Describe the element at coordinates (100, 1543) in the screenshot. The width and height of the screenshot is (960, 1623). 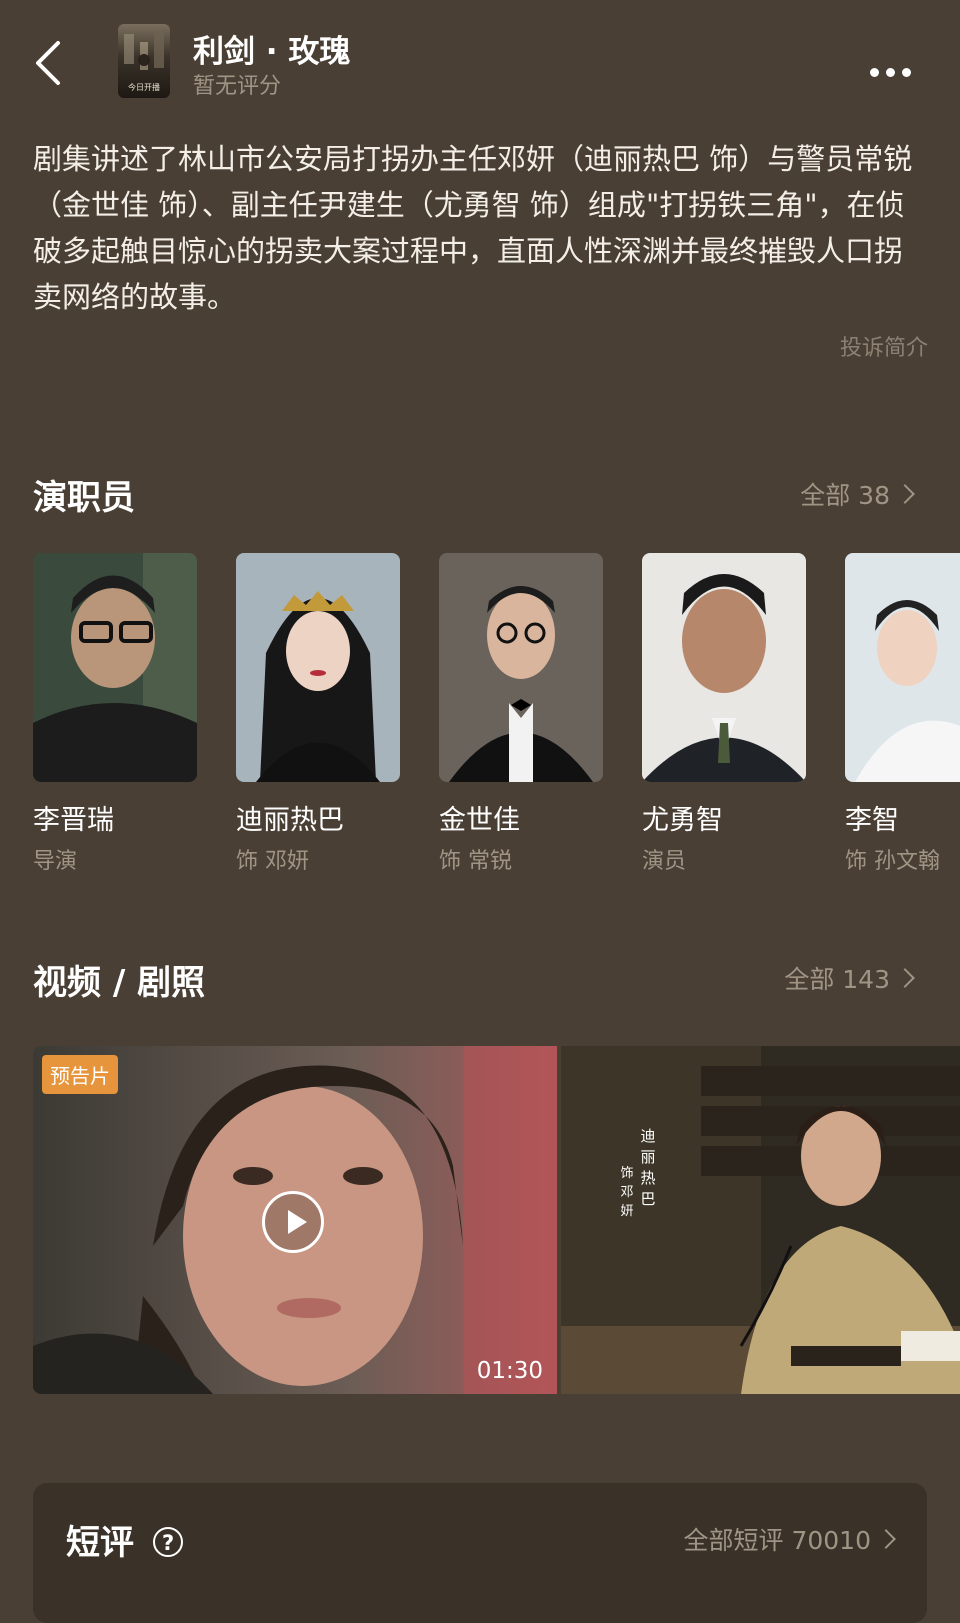
I see `reviews-title: 短评` at that location.